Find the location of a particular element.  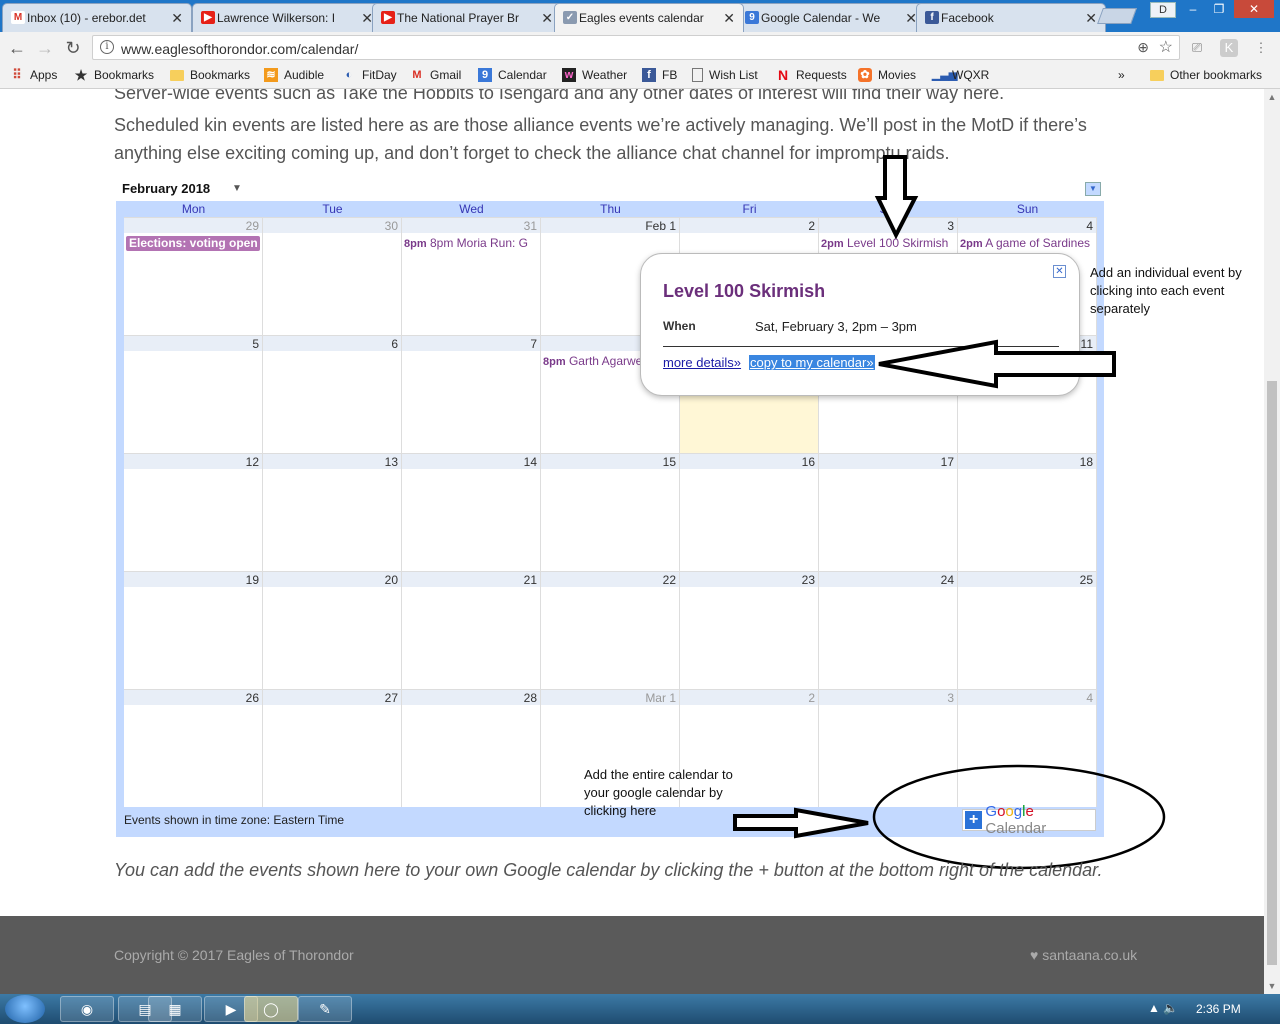

day-cell: 18 is located at coordinates (1027, 512).